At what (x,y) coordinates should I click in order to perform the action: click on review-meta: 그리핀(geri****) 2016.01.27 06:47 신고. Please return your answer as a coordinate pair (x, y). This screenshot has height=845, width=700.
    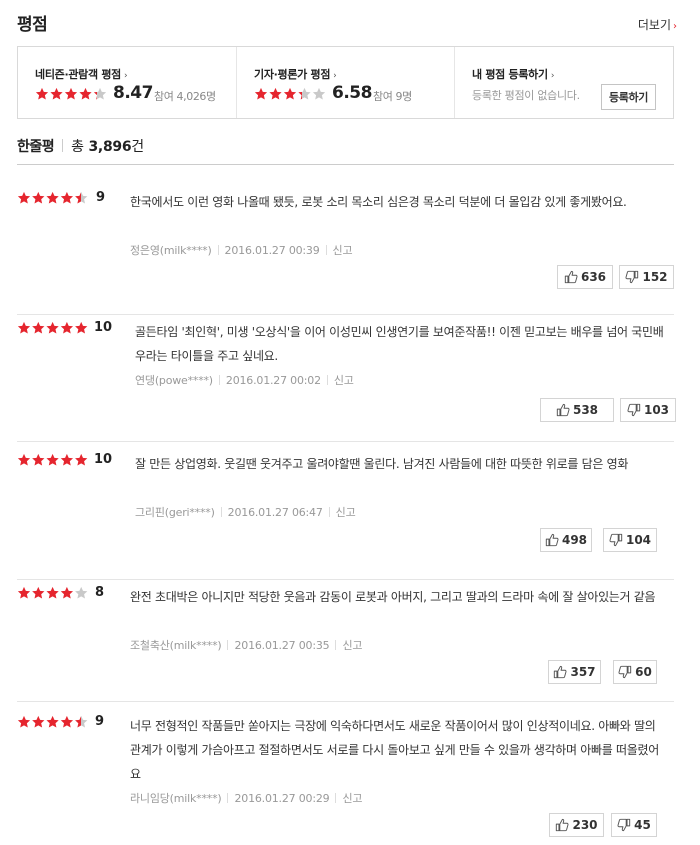
    Looking at the image, I should click on (245, 512).